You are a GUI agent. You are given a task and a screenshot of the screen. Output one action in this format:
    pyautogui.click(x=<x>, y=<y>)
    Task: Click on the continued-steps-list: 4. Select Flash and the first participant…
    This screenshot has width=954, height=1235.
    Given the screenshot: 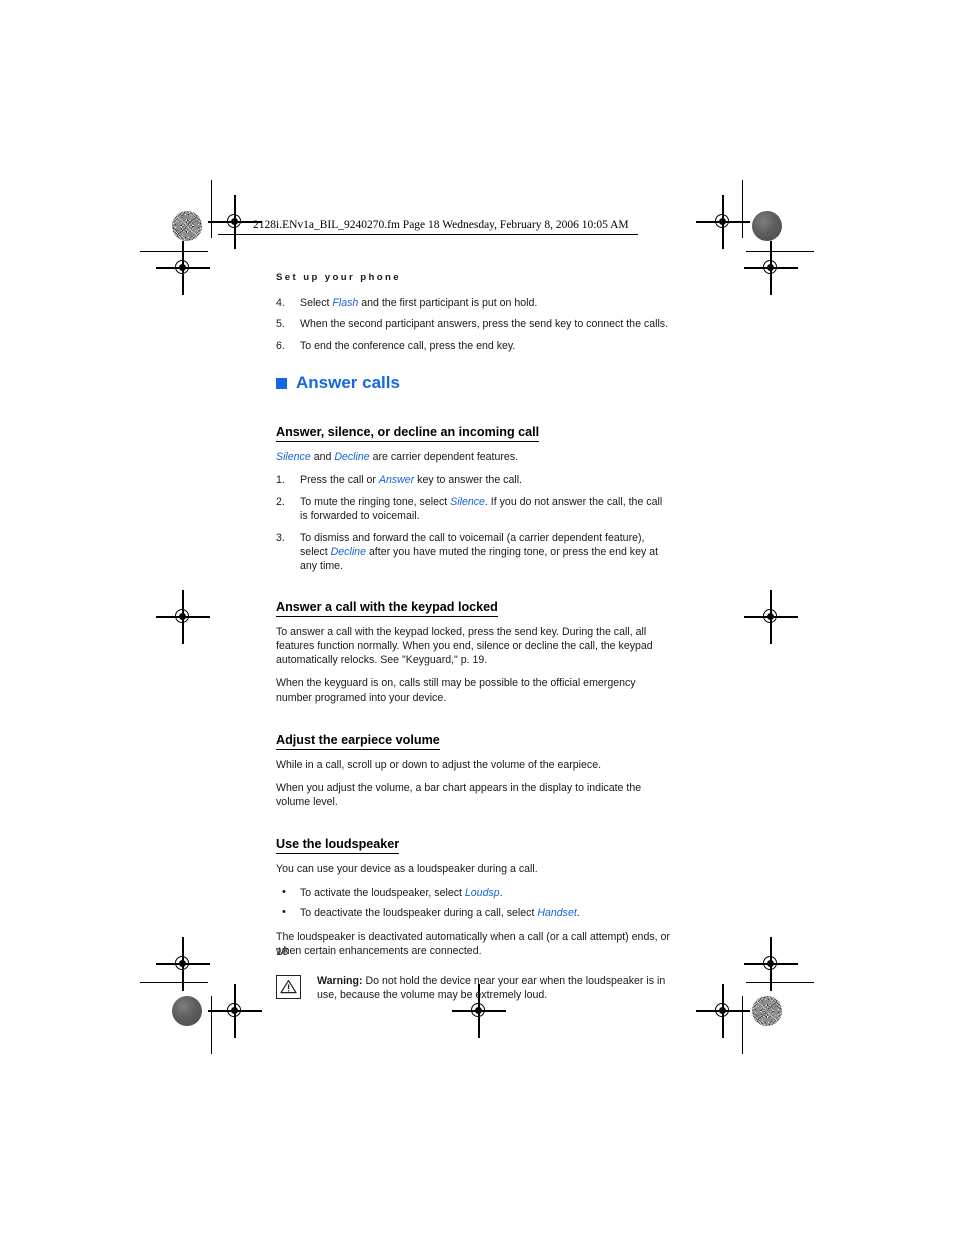 What is the action you would take?
    pyautogui.click(x=473, y=324)
    